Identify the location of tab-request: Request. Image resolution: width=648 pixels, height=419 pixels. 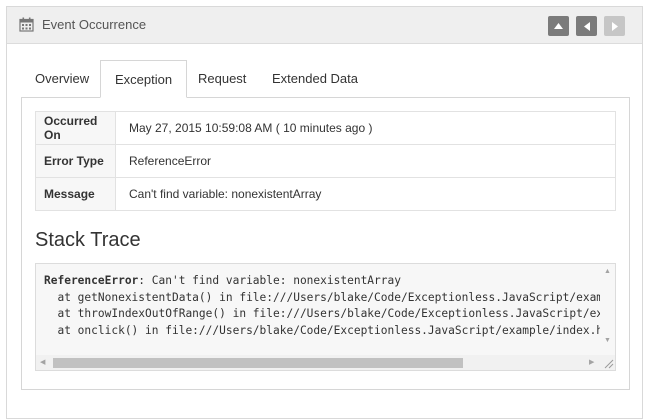
(222, 79).